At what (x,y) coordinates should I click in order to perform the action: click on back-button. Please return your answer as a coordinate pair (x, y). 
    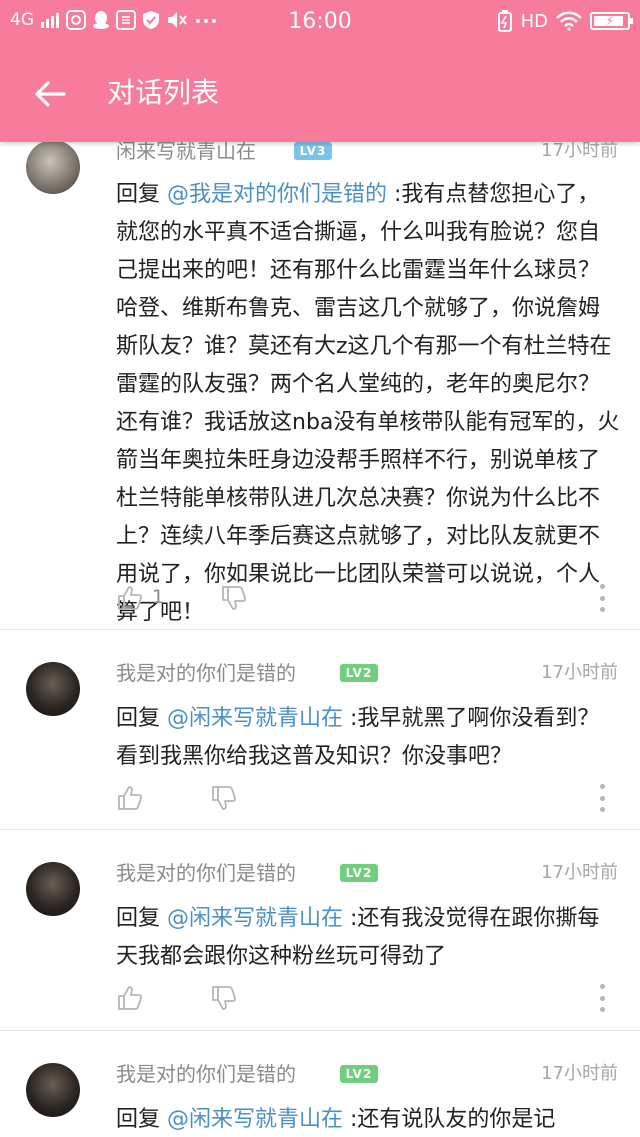
    Looking at the image, I should click on (50, 94).